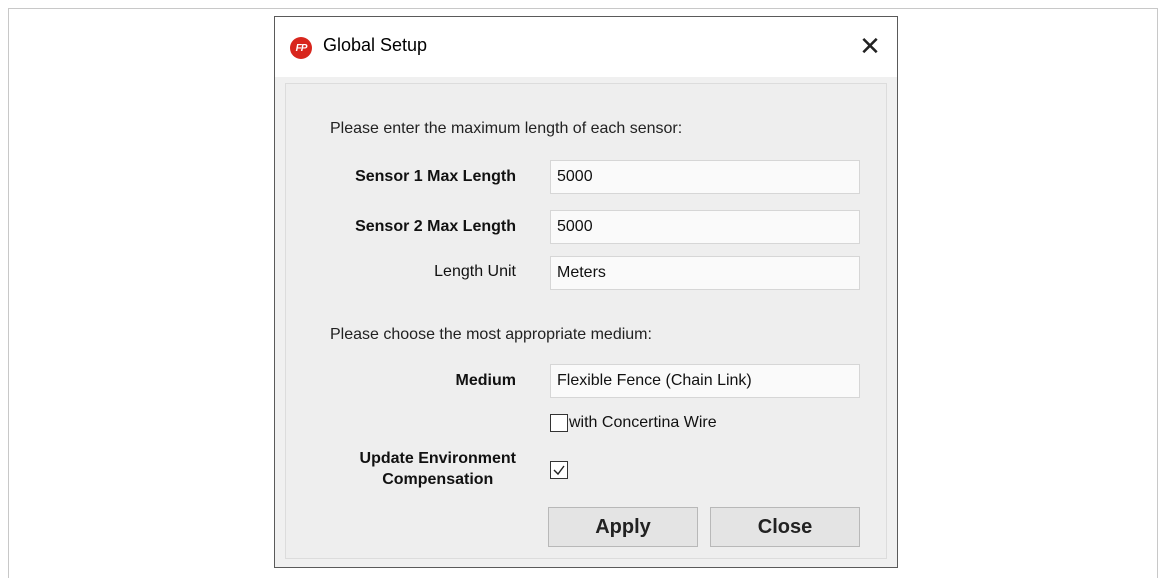  What do you see at coordinates (485, 380) in the screenshot?
I see `medium-label: Medium` at bounding box center [485, 380].